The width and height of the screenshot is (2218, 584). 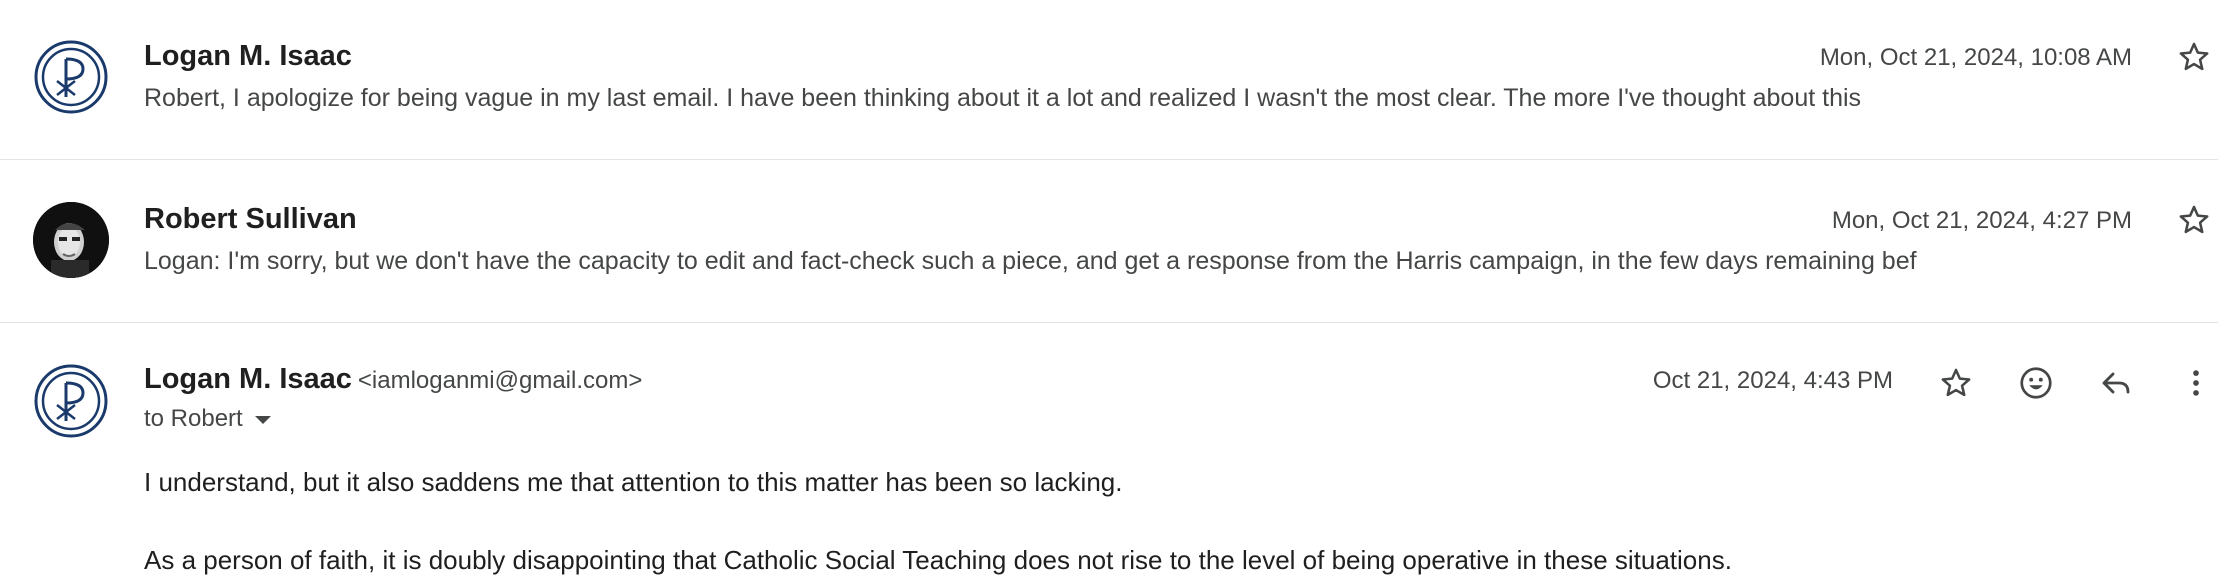 I want to click on message-date: Mon, Oct 21, 2024, 4:27 PM, so click(x=1981, y=220).